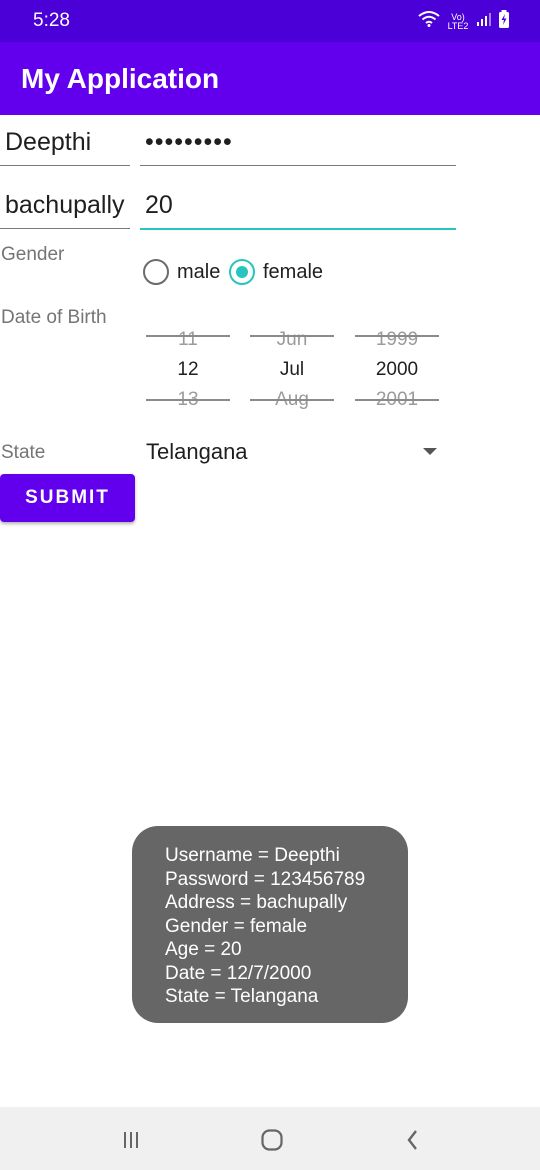  Describe the element at coordinates (242, 272) in the screenshot. I see `radio-female-circle-icon` at that location.